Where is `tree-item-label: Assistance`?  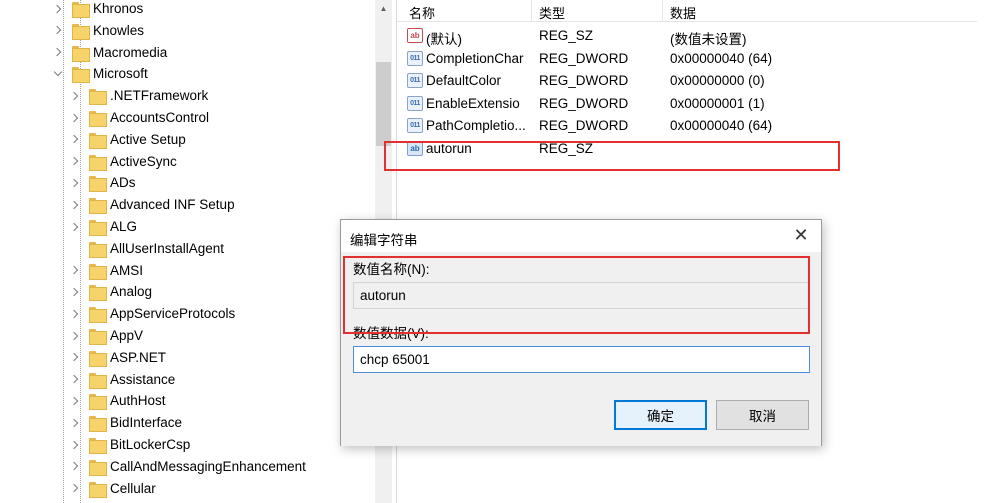 tree-item-label: Assistance is located at coordinates (143, 379).